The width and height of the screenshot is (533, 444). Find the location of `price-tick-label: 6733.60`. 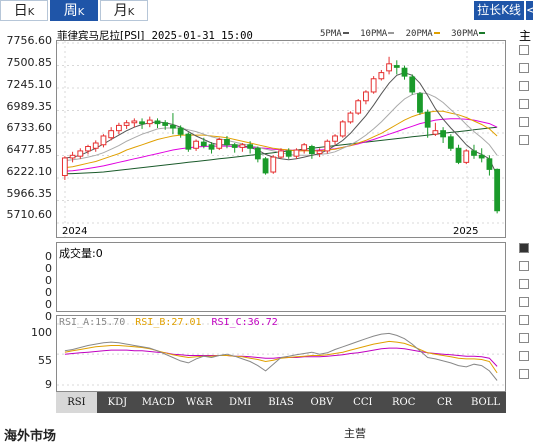

price-tick-label: 6733.60 is located at coordinates (29, 127).